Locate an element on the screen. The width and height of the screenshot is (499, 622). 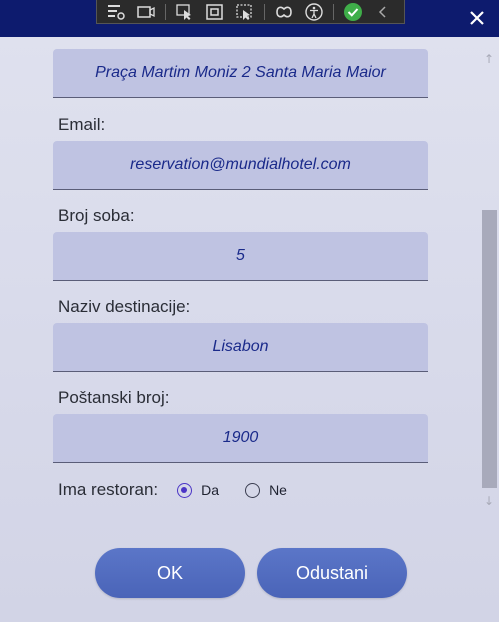
restaurant-label: Ima restoran: is located at coordinates (108, 489).